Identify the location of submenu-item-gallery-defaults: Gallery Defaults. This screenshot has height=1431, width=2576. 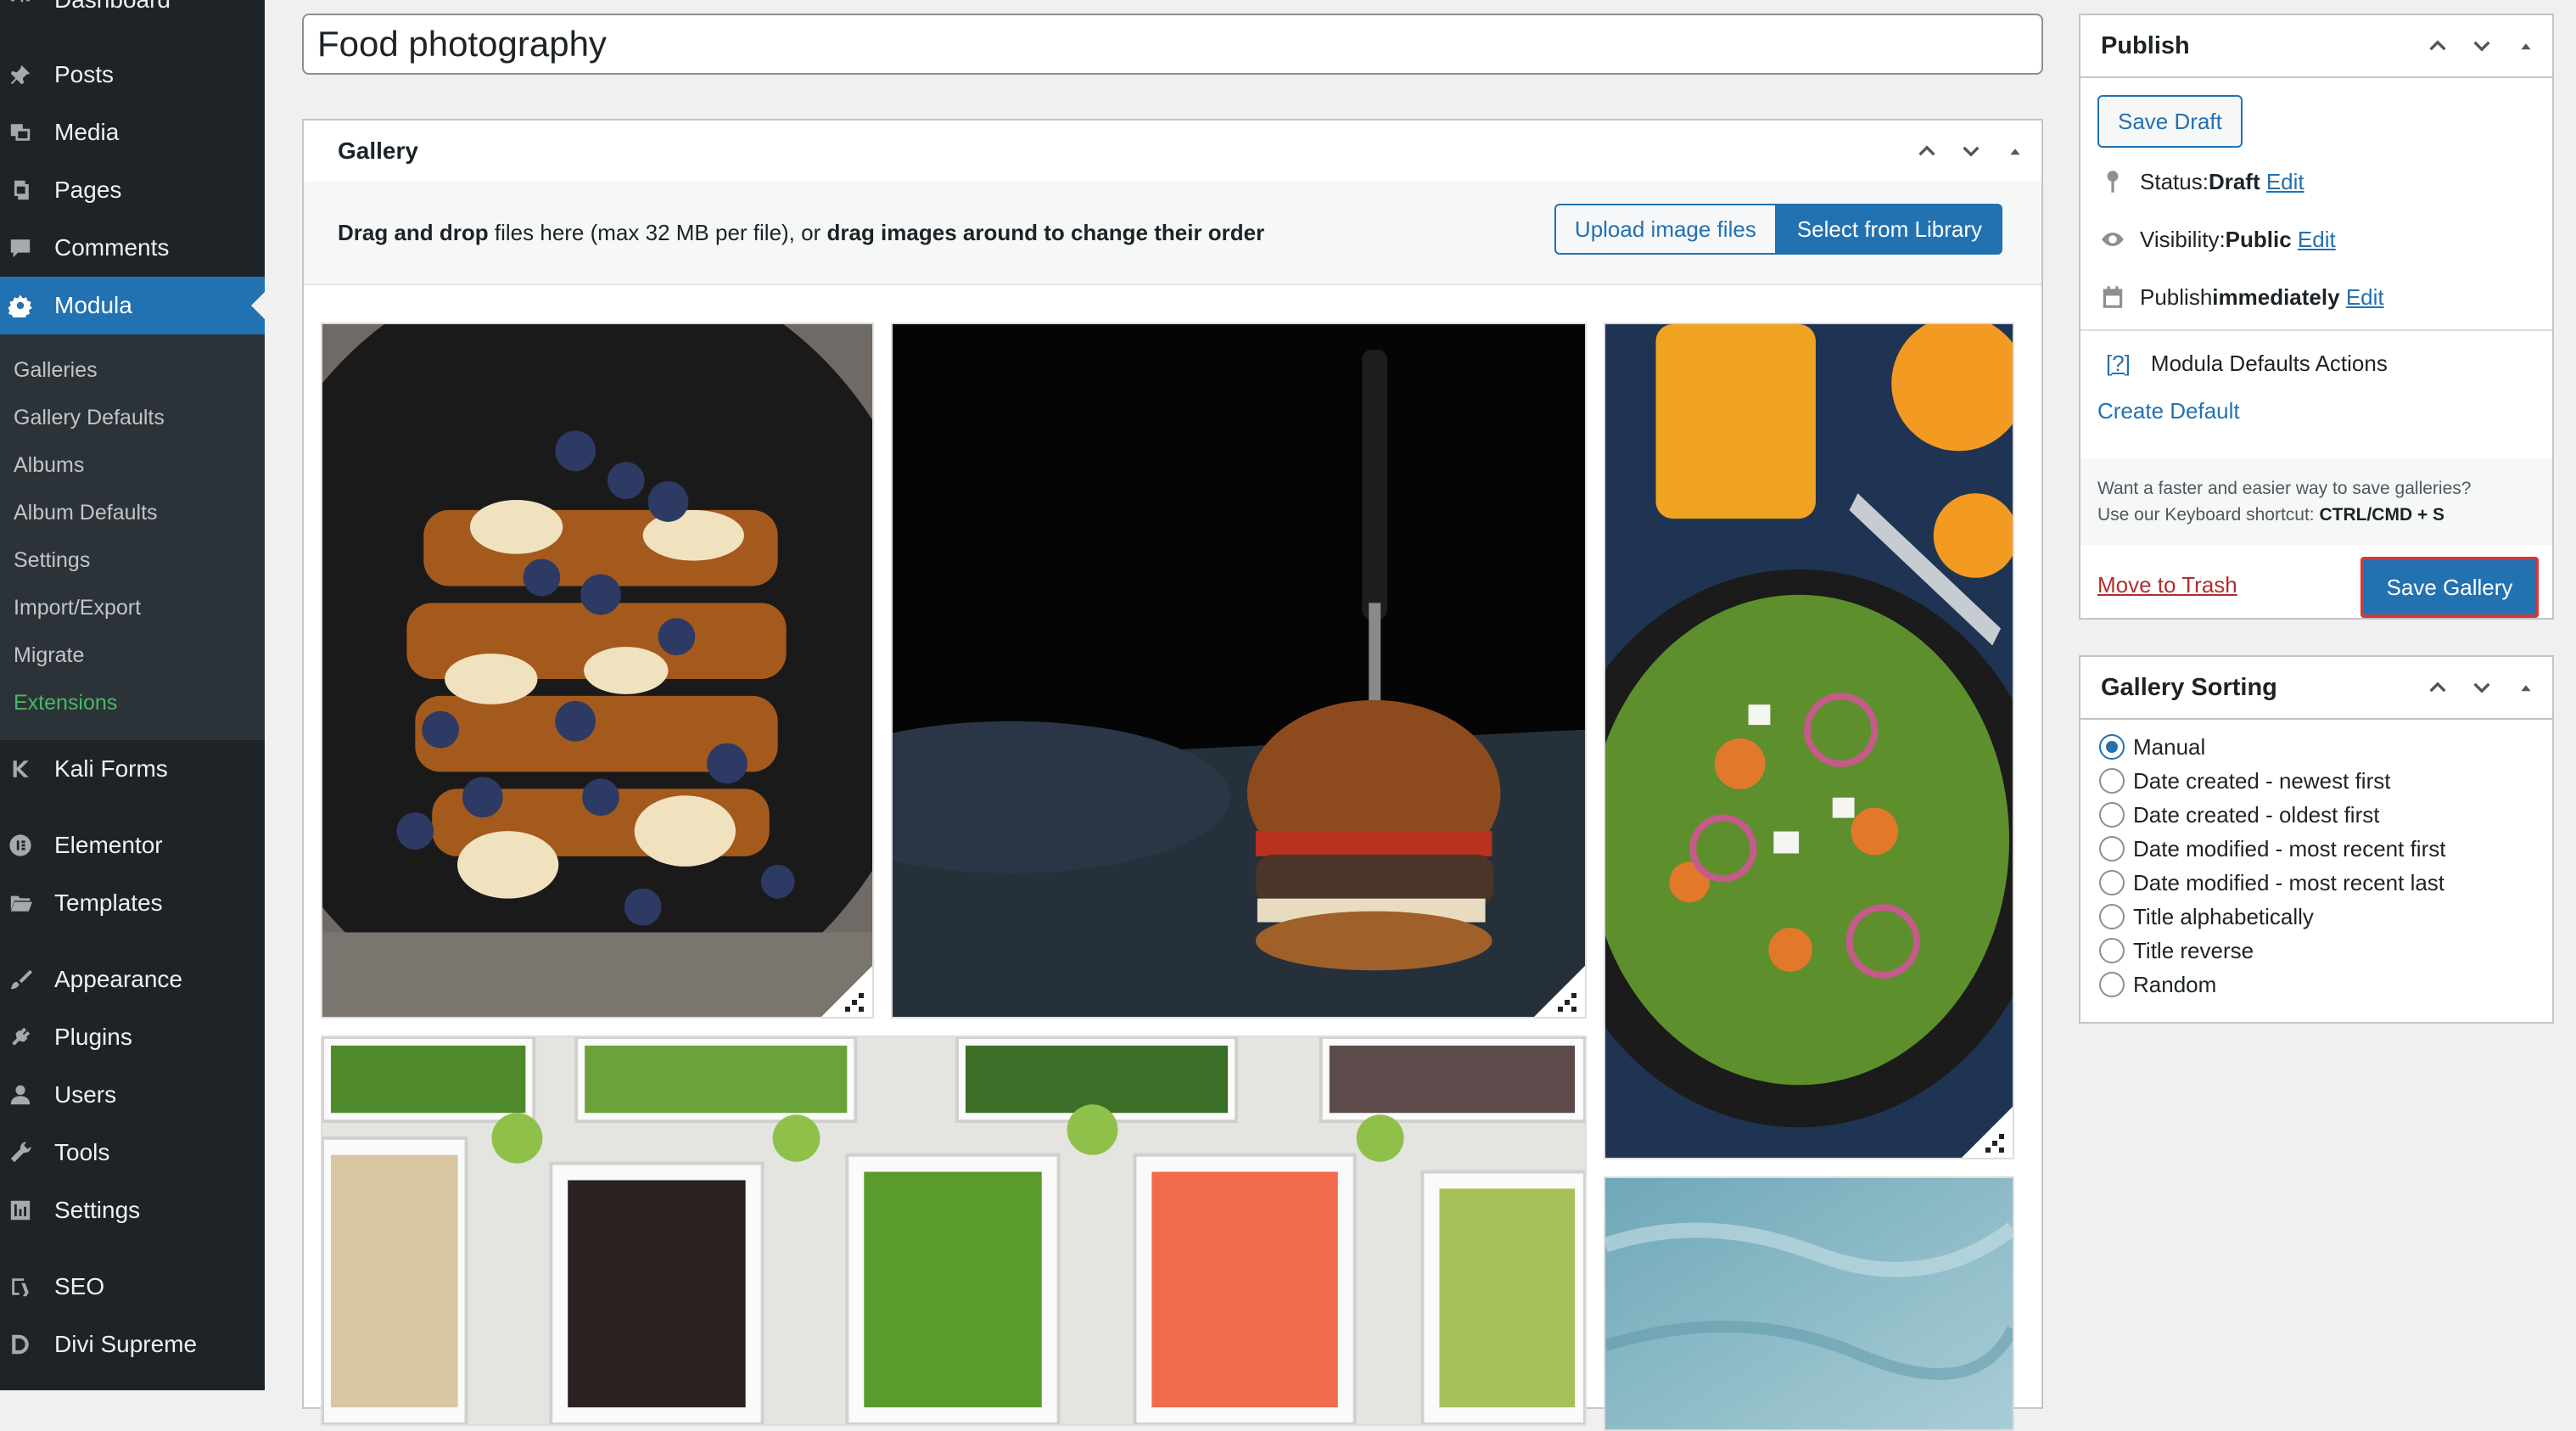
(89, 418).